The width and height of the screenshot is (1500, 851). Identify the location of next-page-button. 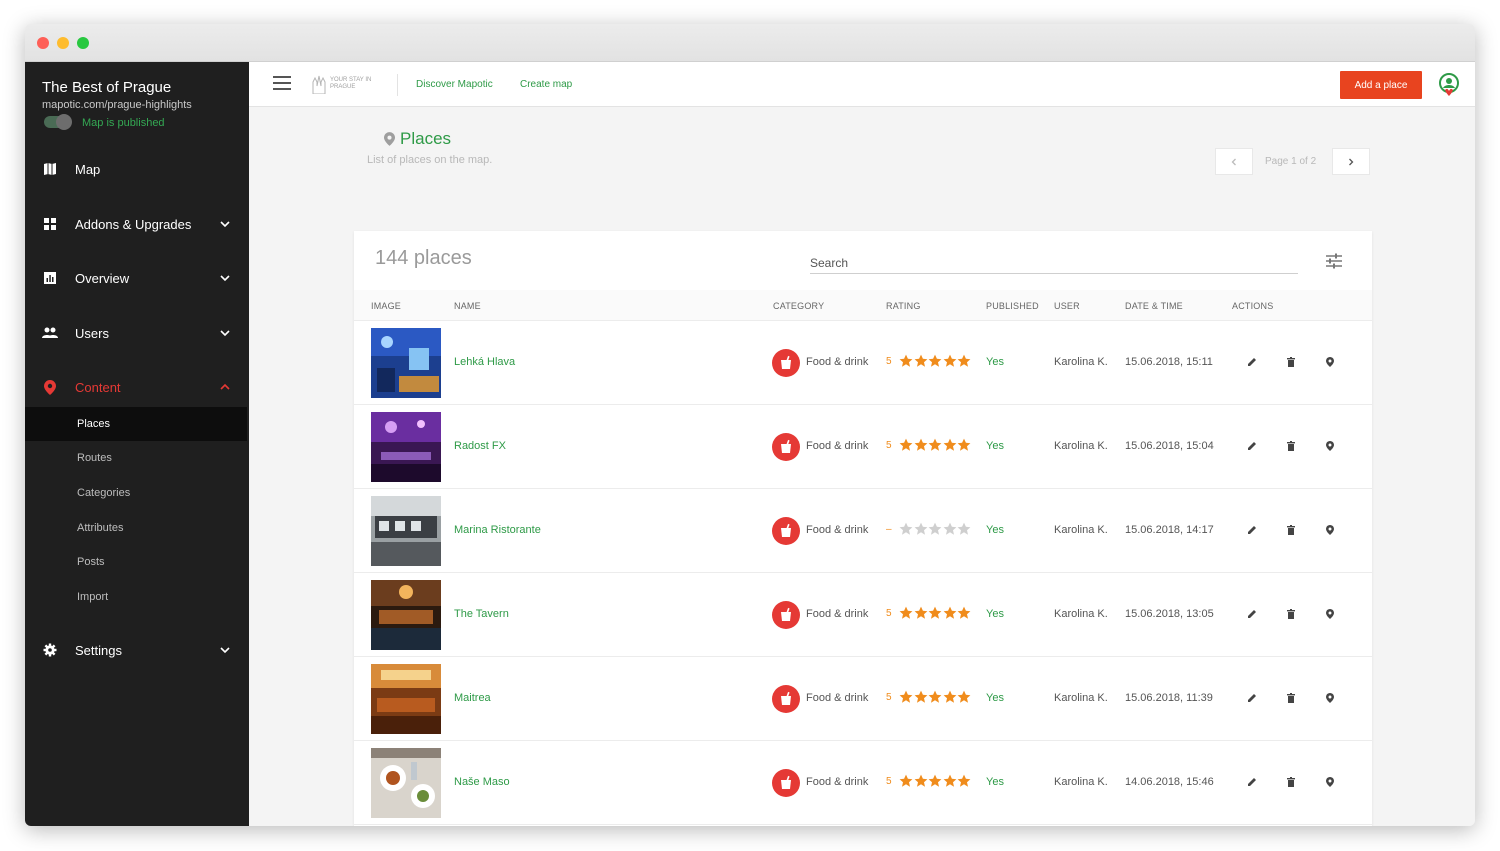
(1351, 161).